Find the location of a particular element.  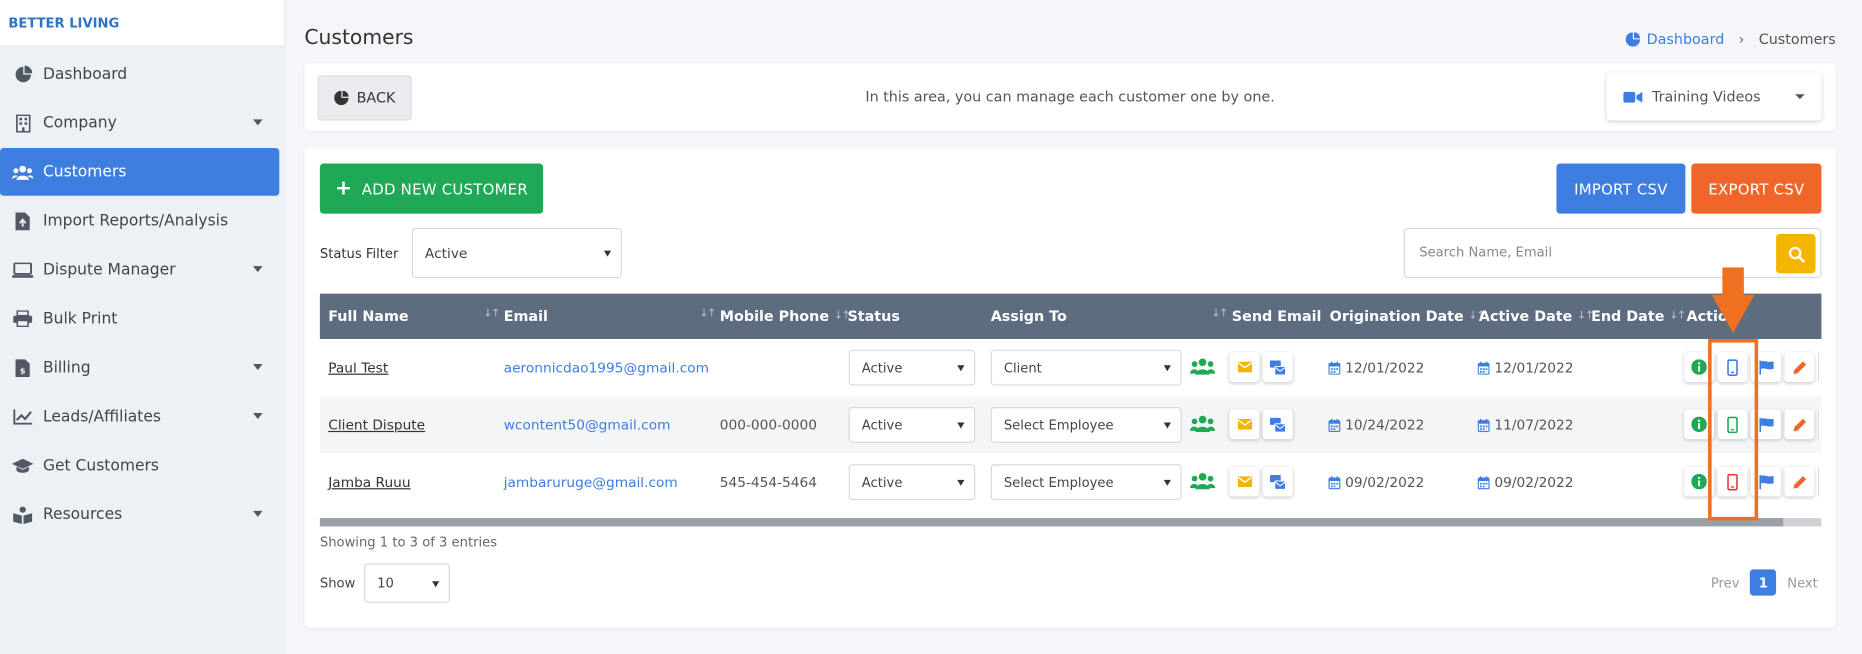

file-import-icon is located at coordinates (22, 220).